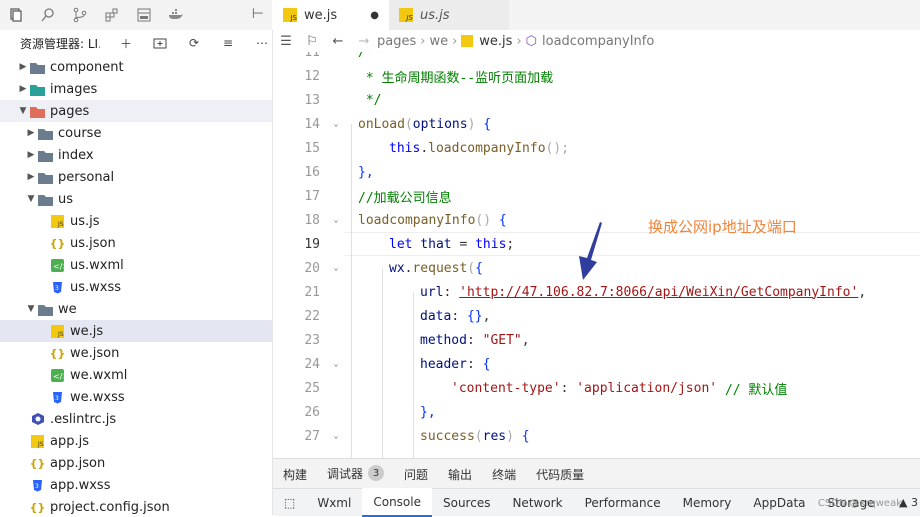 The image size is (920, 517). Describe the element at coordinates (632, 412) in the screenshot. I see `code-text: },` at that location.